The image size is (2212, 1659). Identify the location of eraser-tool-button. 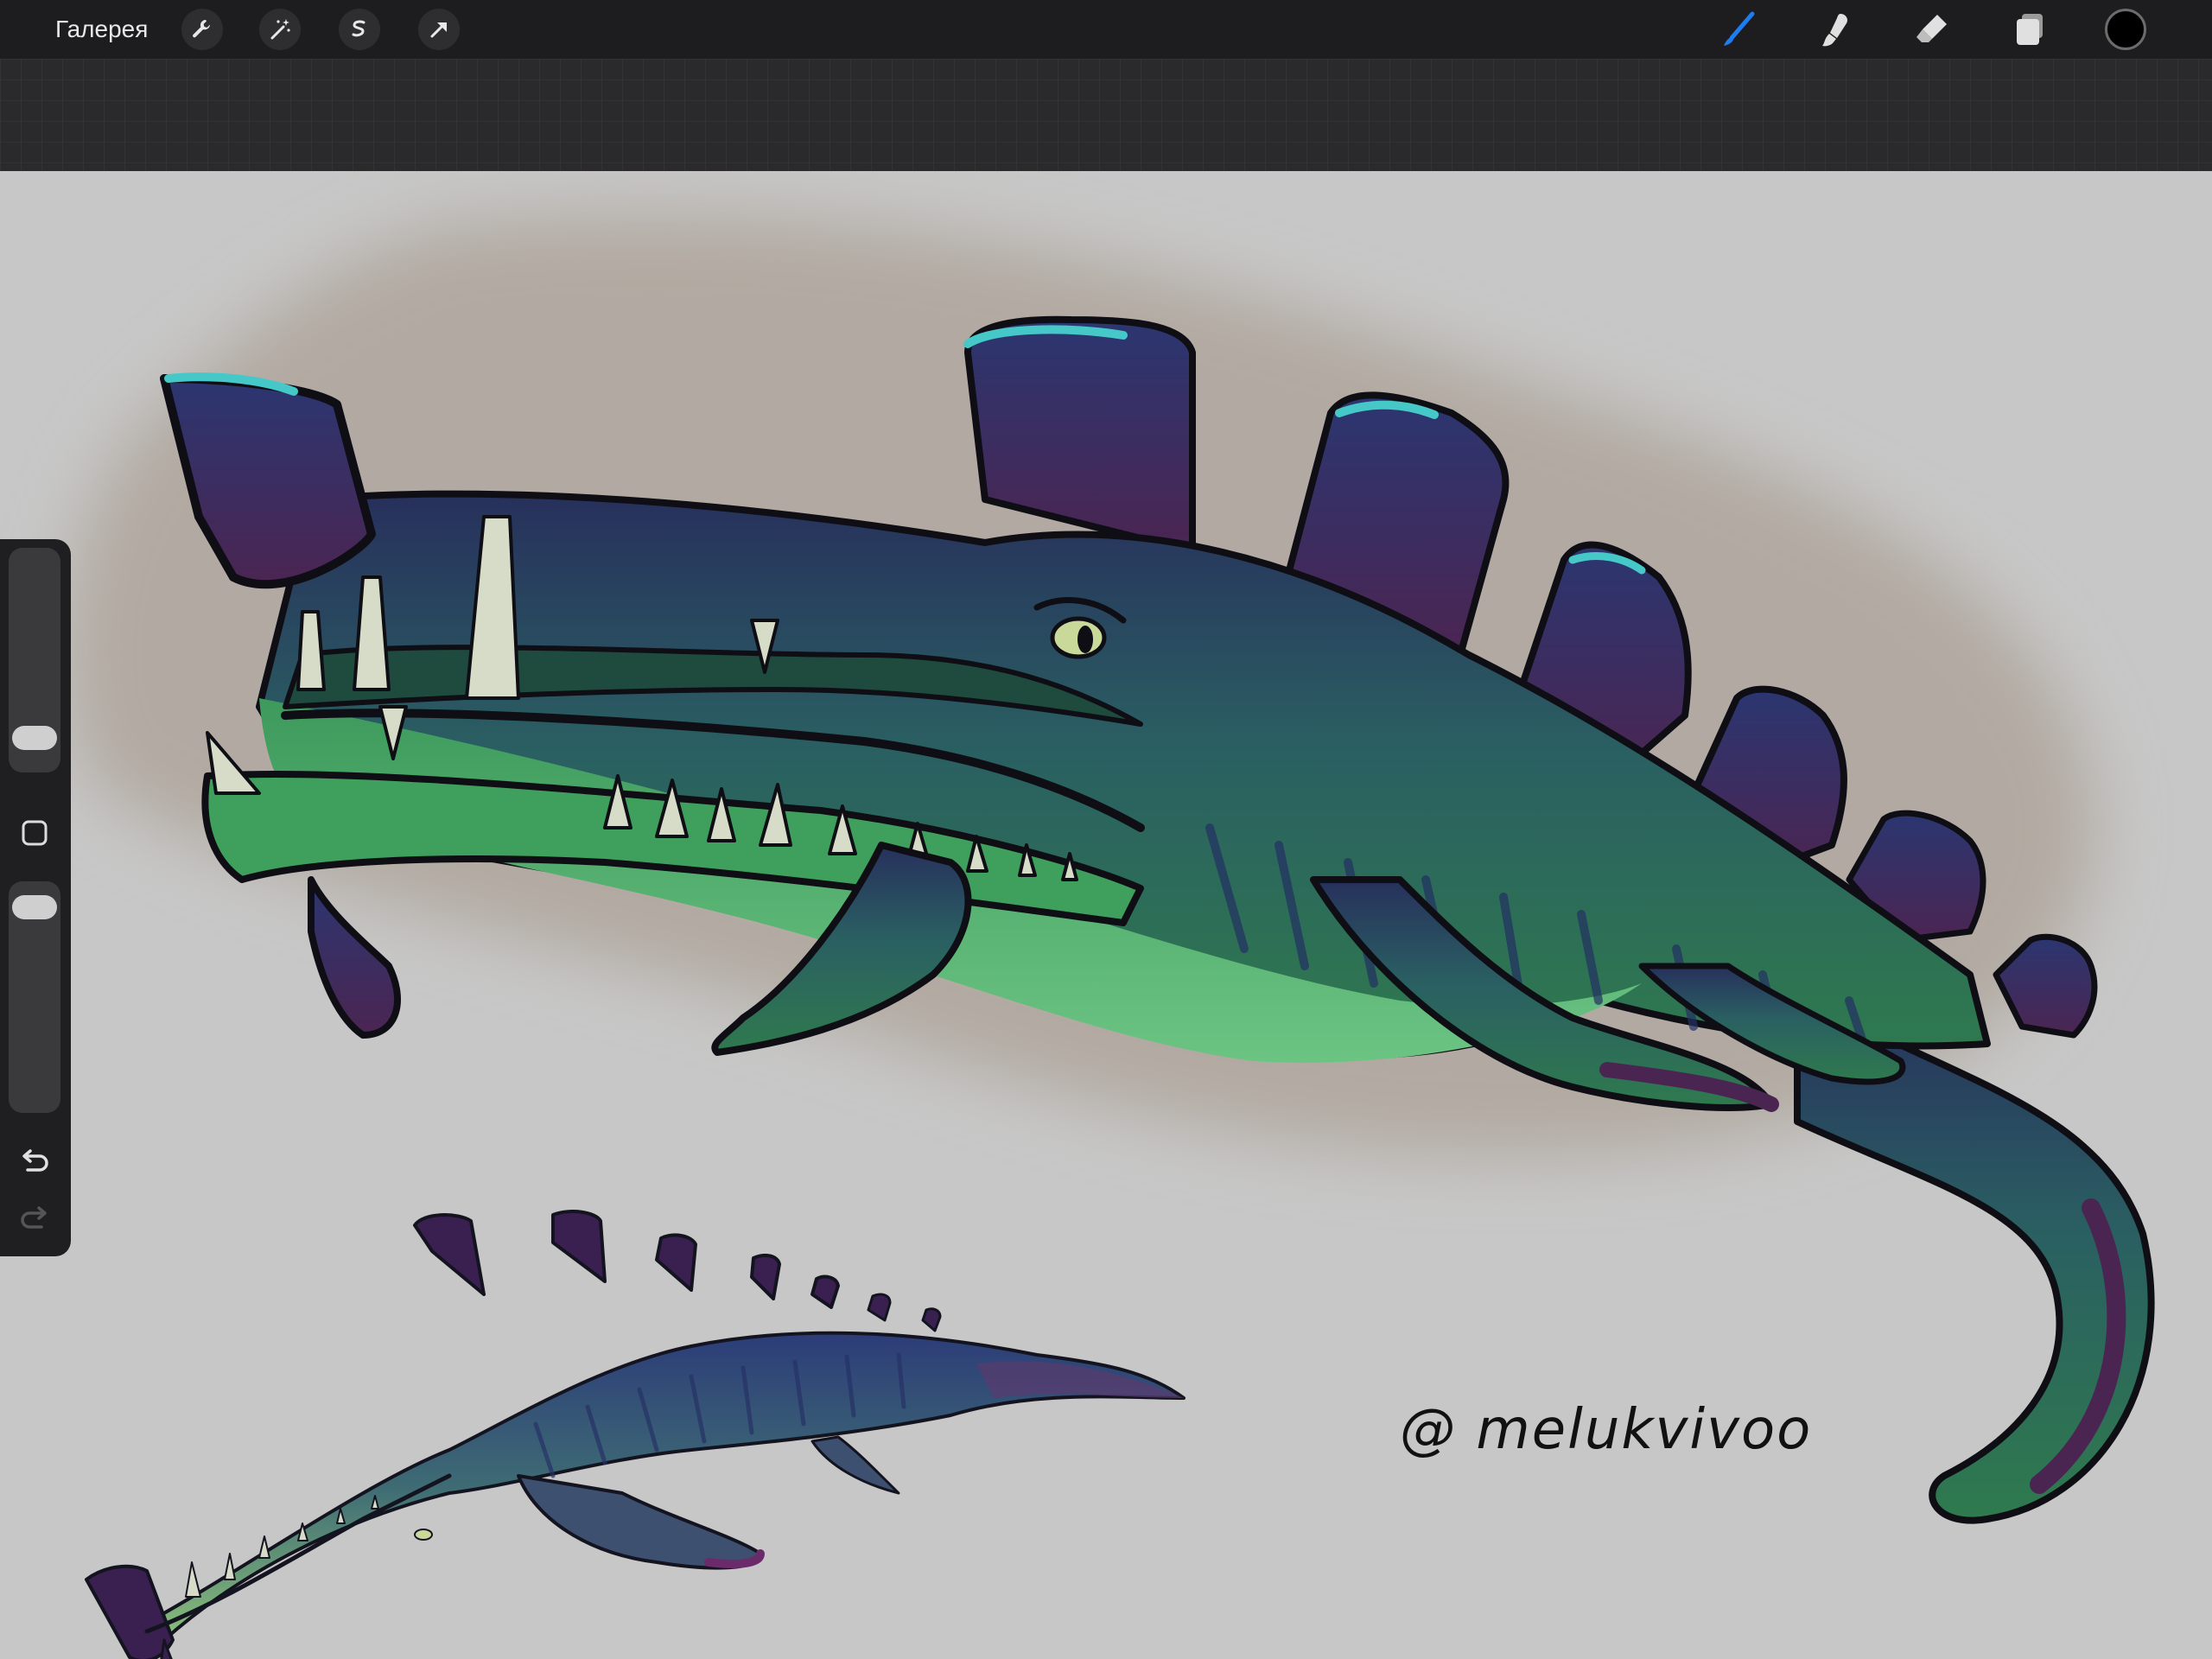
(1932, 29).